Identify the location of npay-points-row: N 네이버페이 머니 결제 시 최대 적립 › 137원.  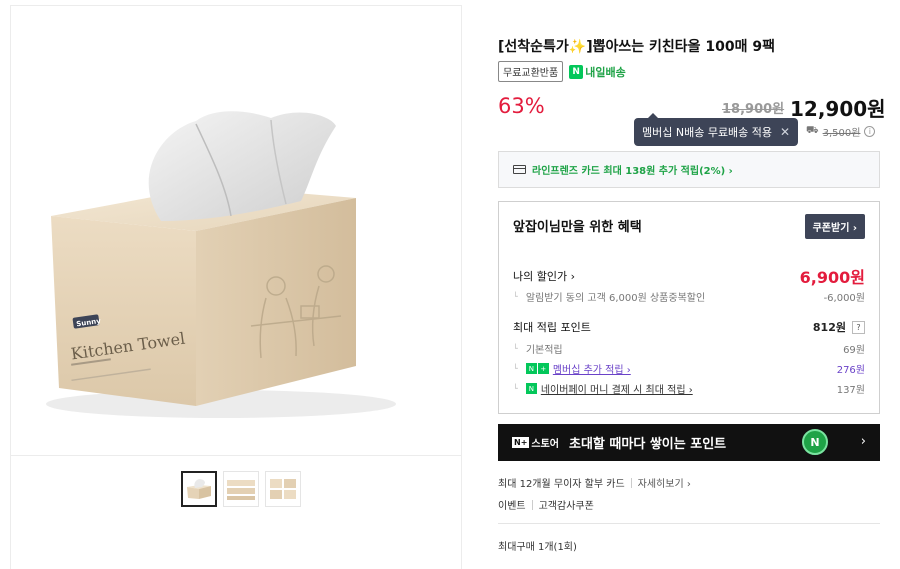
(689, 388).